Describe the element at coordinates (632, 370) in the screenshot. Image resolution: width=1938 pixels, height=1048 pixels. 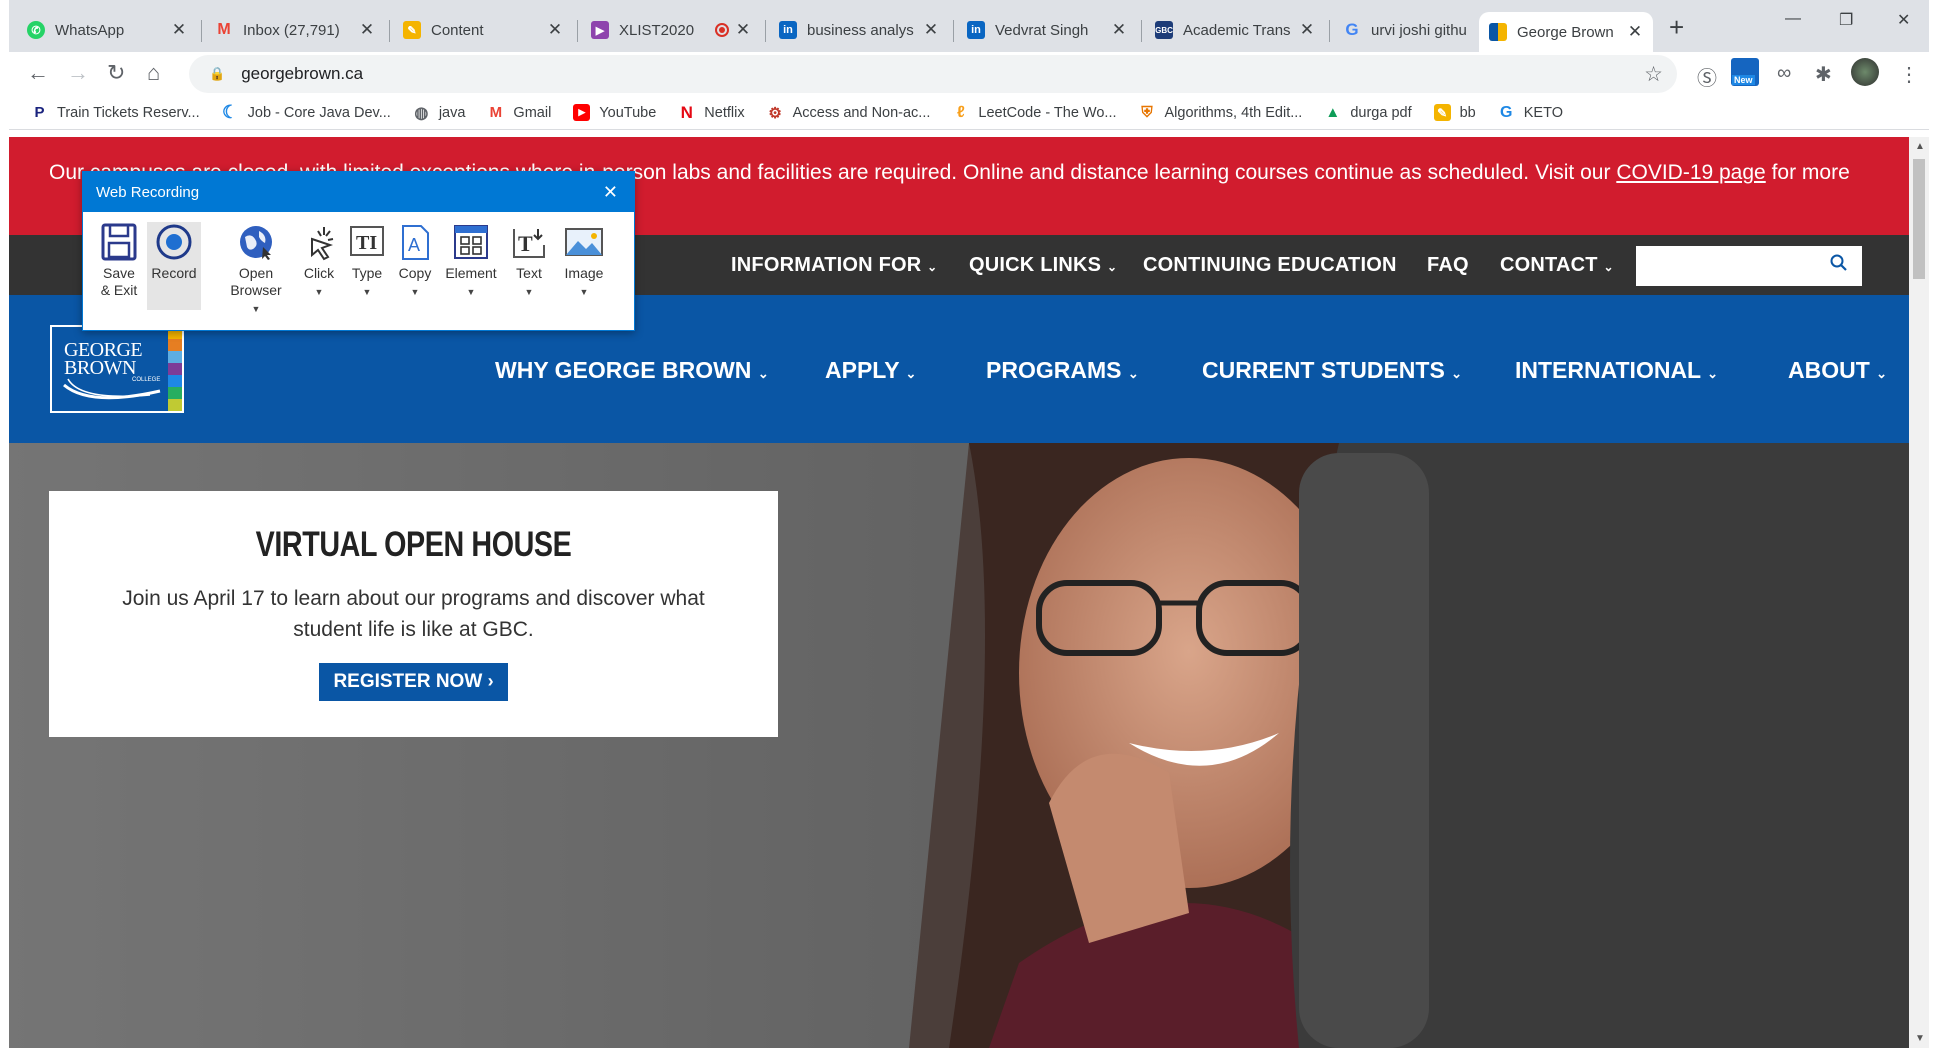
I see `nav-why-george-brown: WHY GEORGE BROWN ⌄` at that location.